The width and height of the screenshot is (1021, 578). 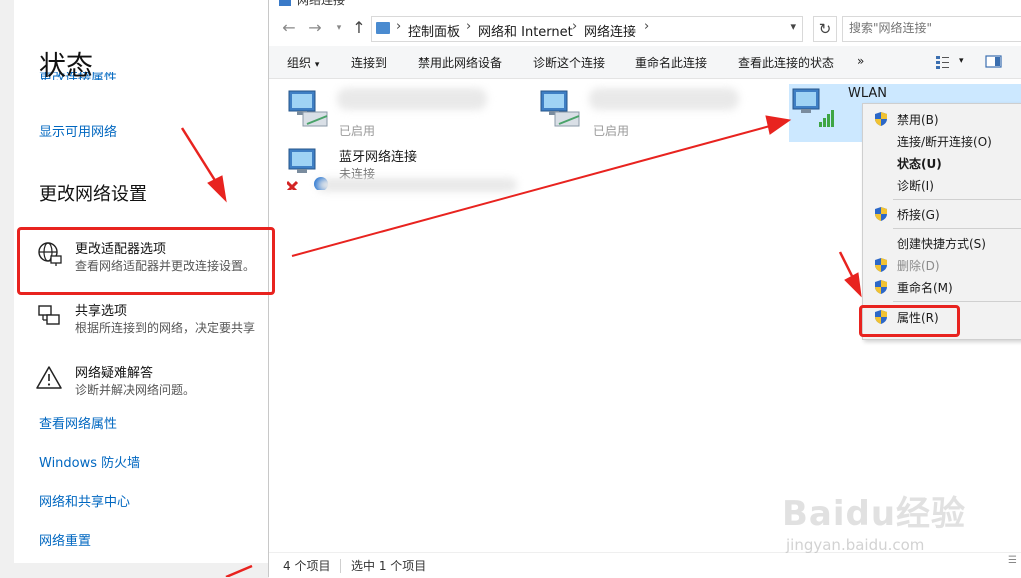 I want to click on option-title: 网络疑难解答, so click(x=114, y=373).